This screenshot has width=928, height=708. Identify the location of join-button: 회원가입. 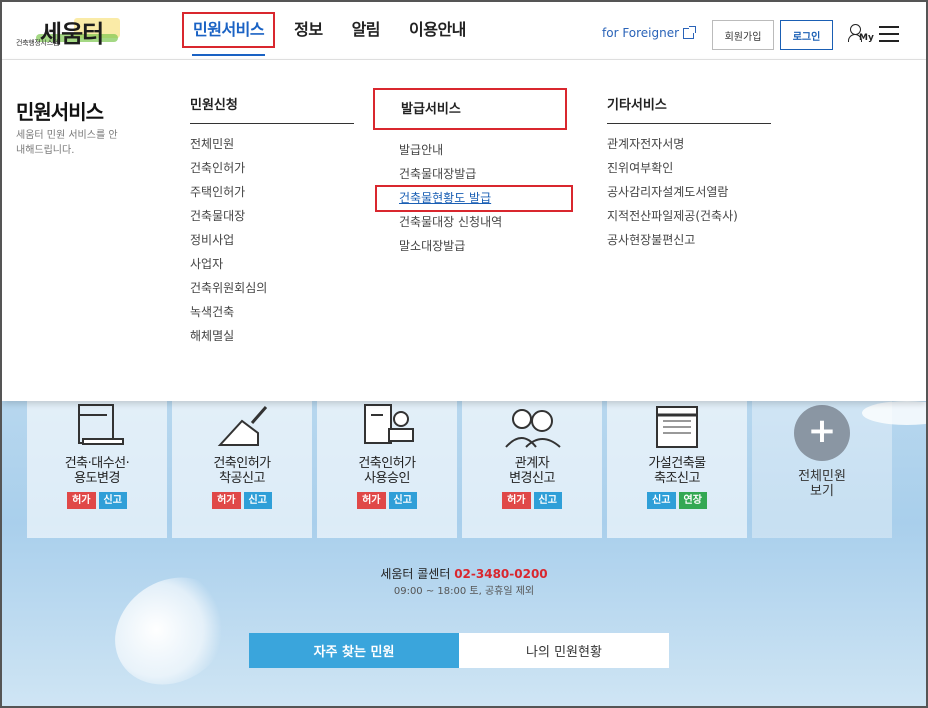
(743, 35).